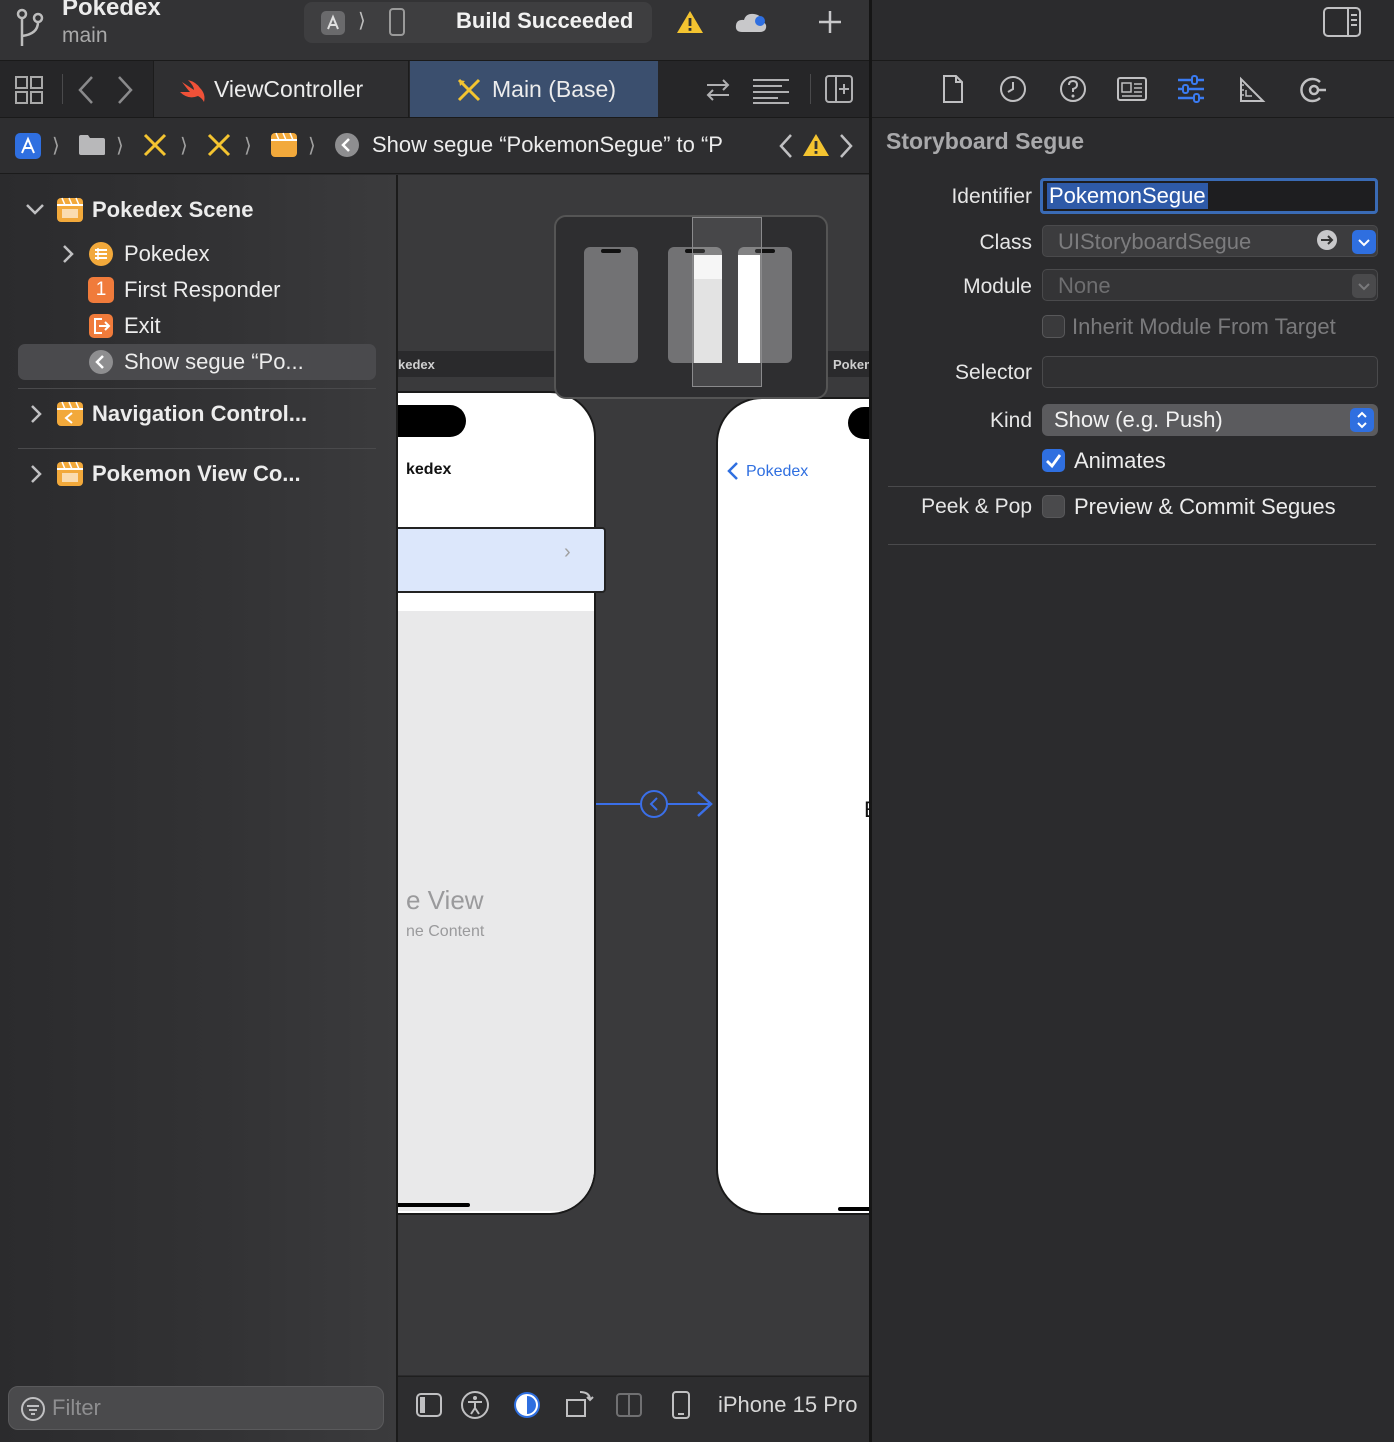  What do you see at coordinates (197, 388) in the screenshot?
I see `outline-divider` at bounding box center [197, 388].